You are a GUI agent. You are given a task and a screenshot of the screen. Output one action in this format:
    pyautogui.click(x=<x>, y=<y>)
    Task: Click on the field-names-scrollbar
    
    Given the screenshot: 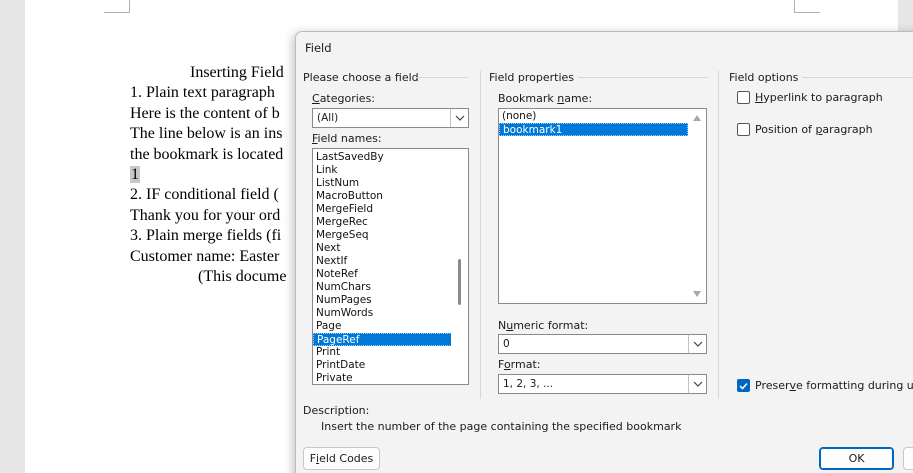 What is the action you would take?
    pyautogui.click(x=459, y=266)
    